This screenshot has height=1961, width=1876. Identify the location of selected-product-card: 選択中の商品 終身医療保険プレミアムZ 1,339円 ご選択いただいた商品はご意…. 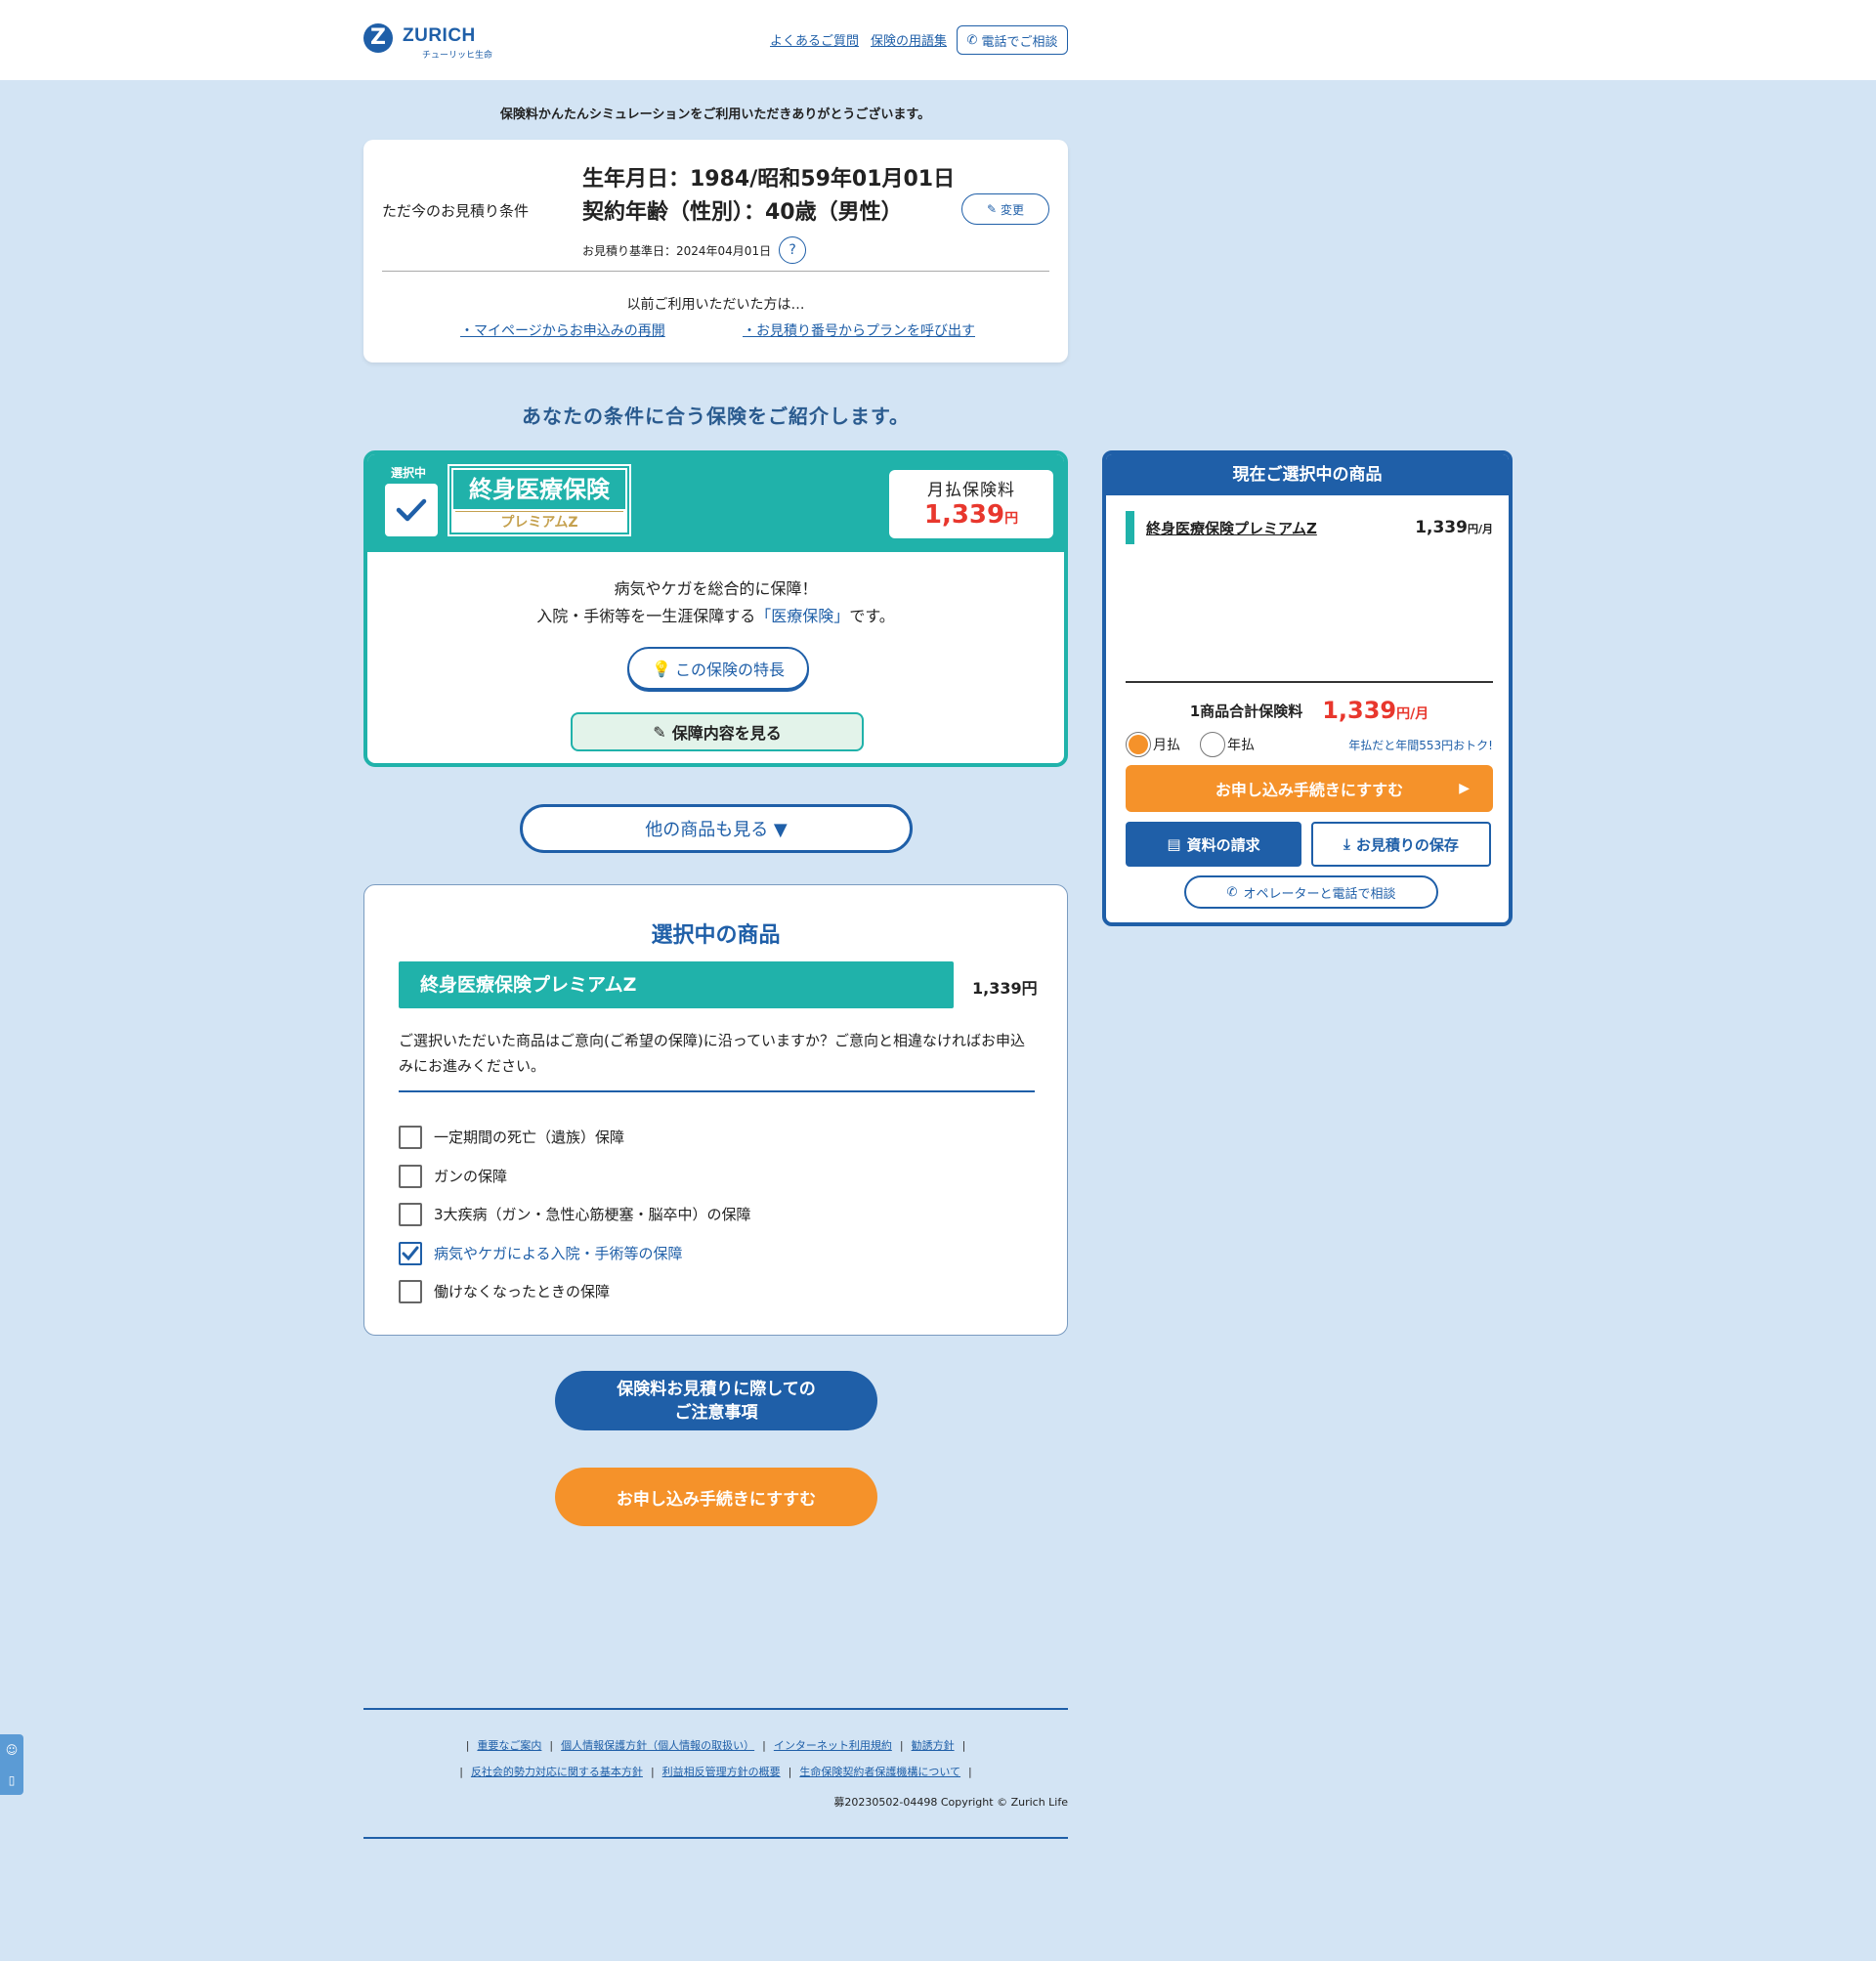
(715, 1110).